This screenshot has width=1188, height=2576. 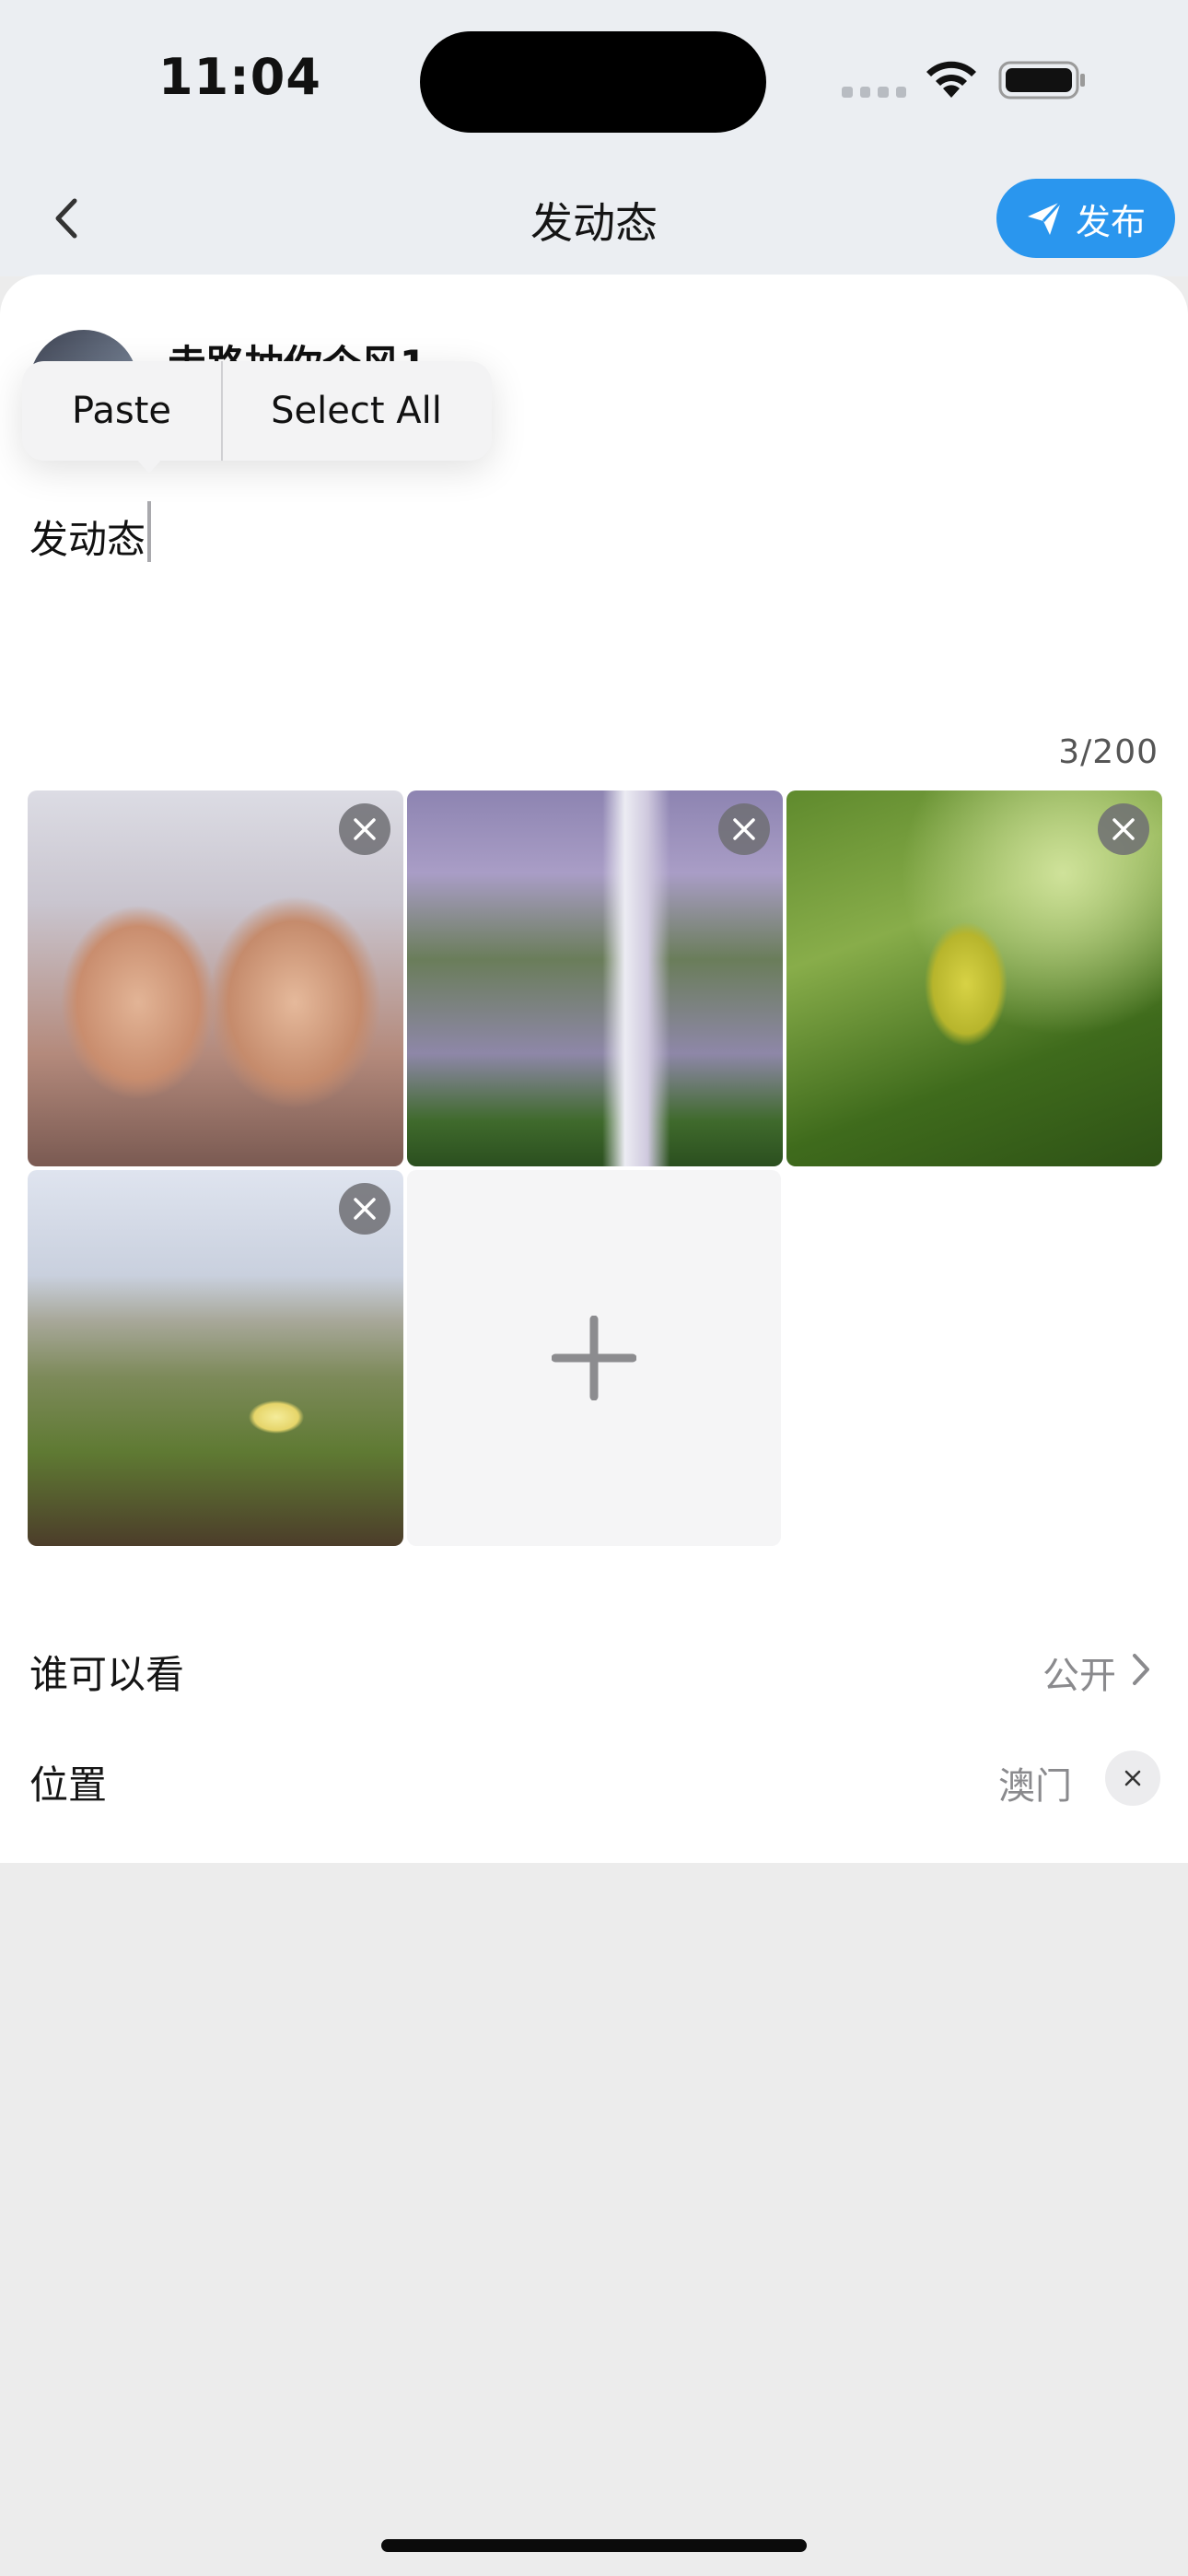 What do you see at coordinates (121, 411) in the screenshot?
I see `paste-menu-item: Paste` at bounding box center [121, 411].